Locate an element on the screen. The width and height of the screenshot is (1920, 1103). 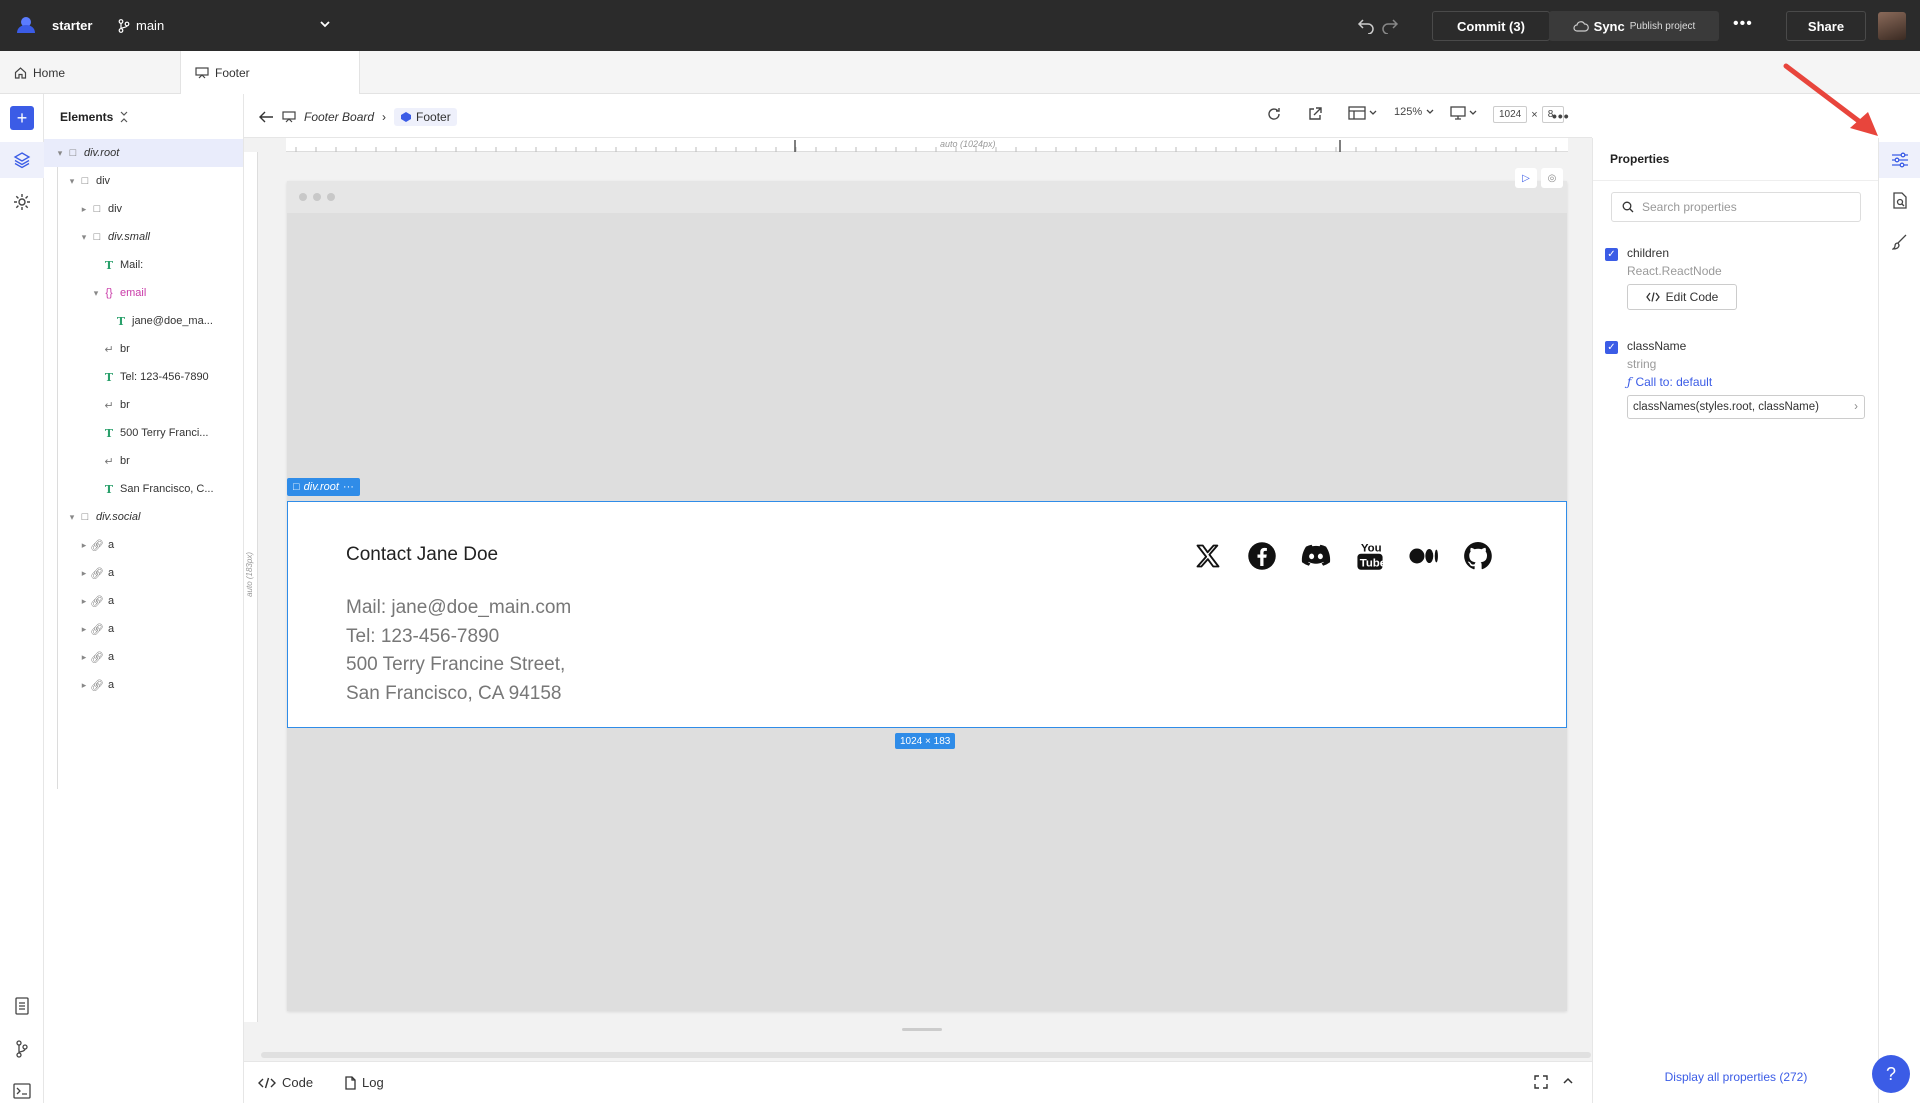
tree-node-label: br is located at coordinates (125, 461).